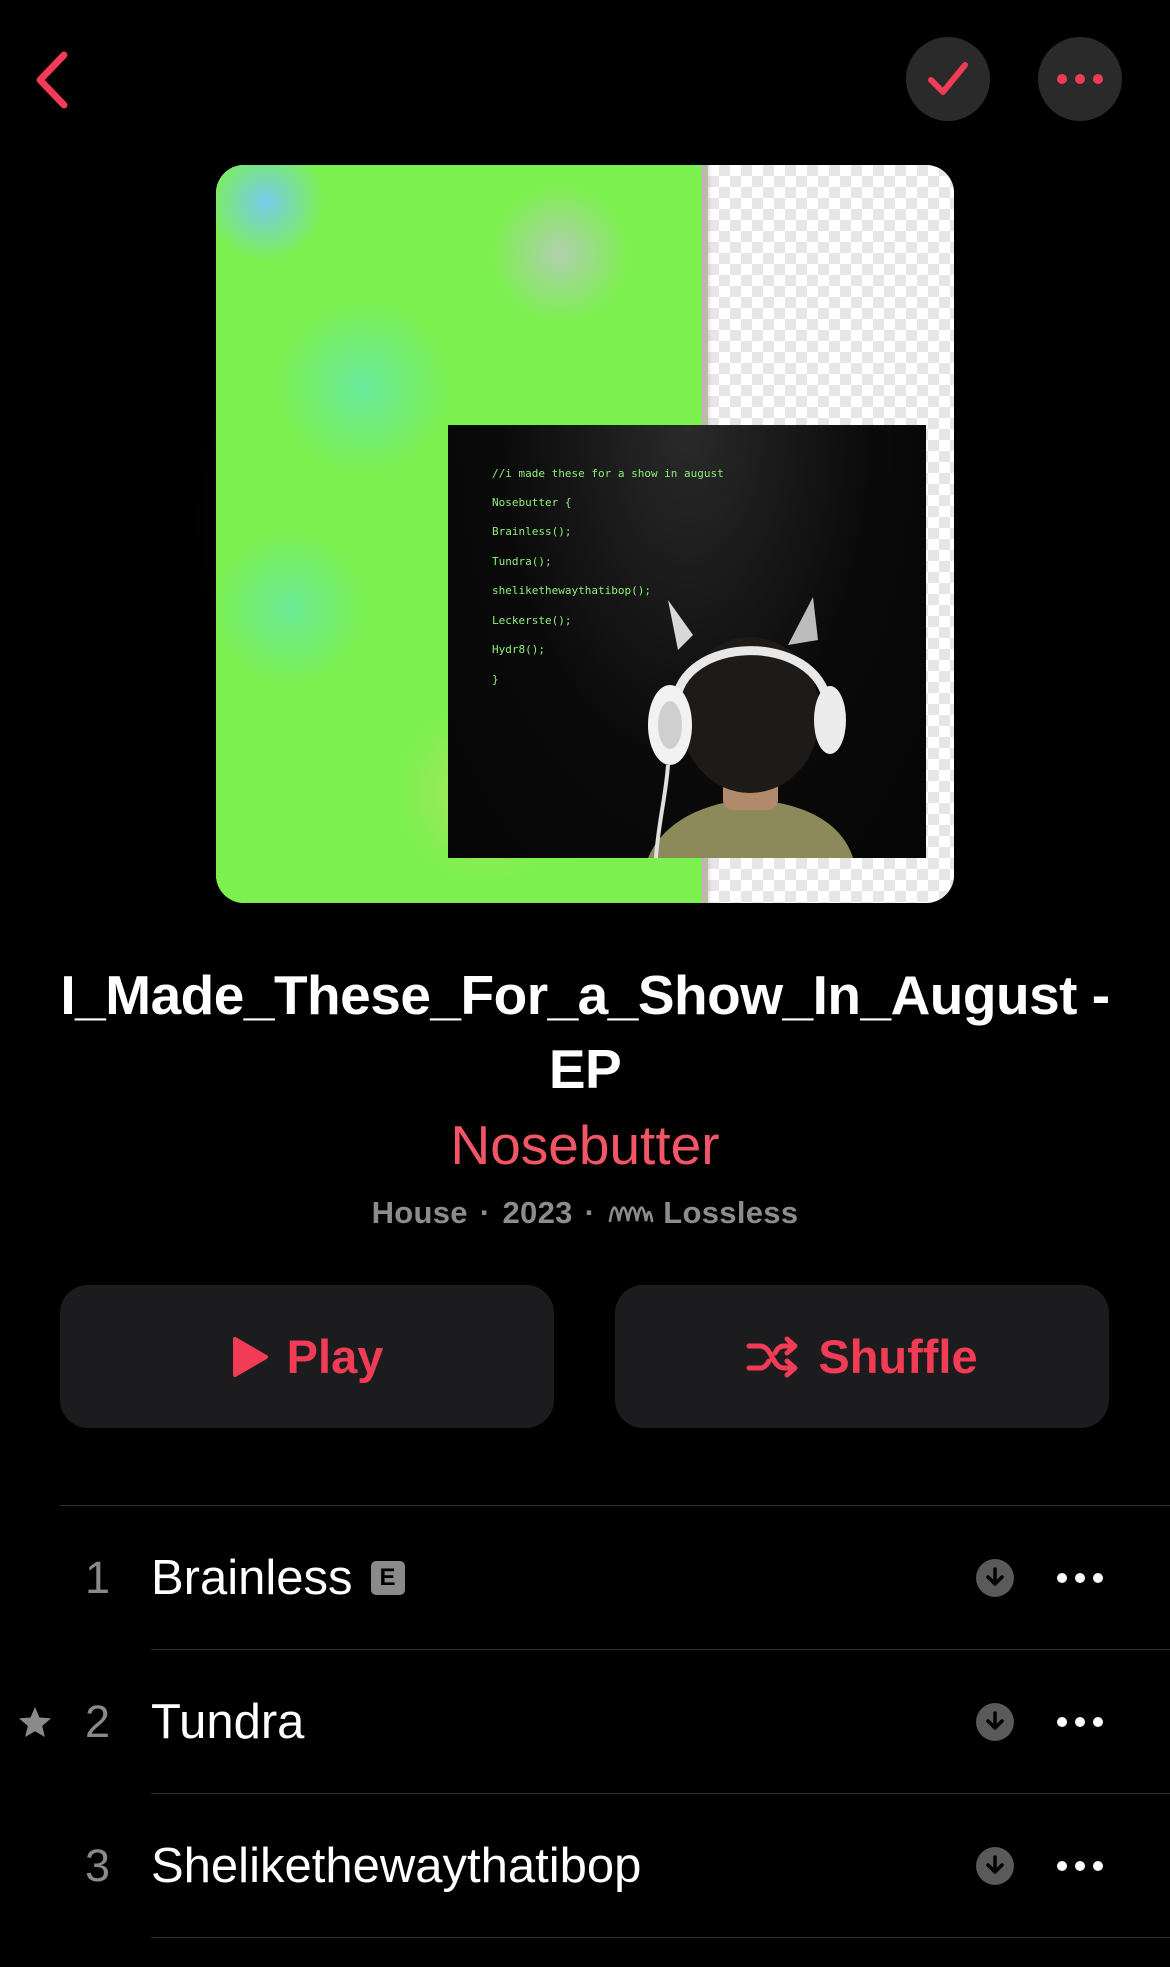 This screenshot has width=1170, height=1967. I want to click on track-title-text: Tundra, so click(228, 1722).